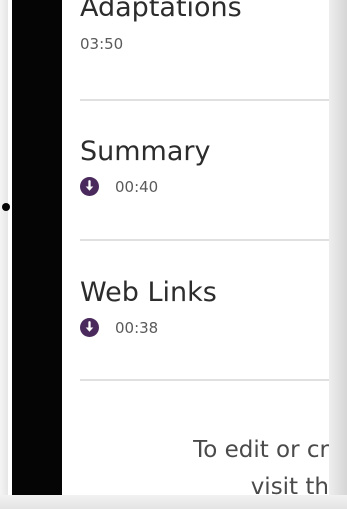  Describe the element at coordinates (161, 11) in the screenshot. I see `session-title: Adaptations` at that location.